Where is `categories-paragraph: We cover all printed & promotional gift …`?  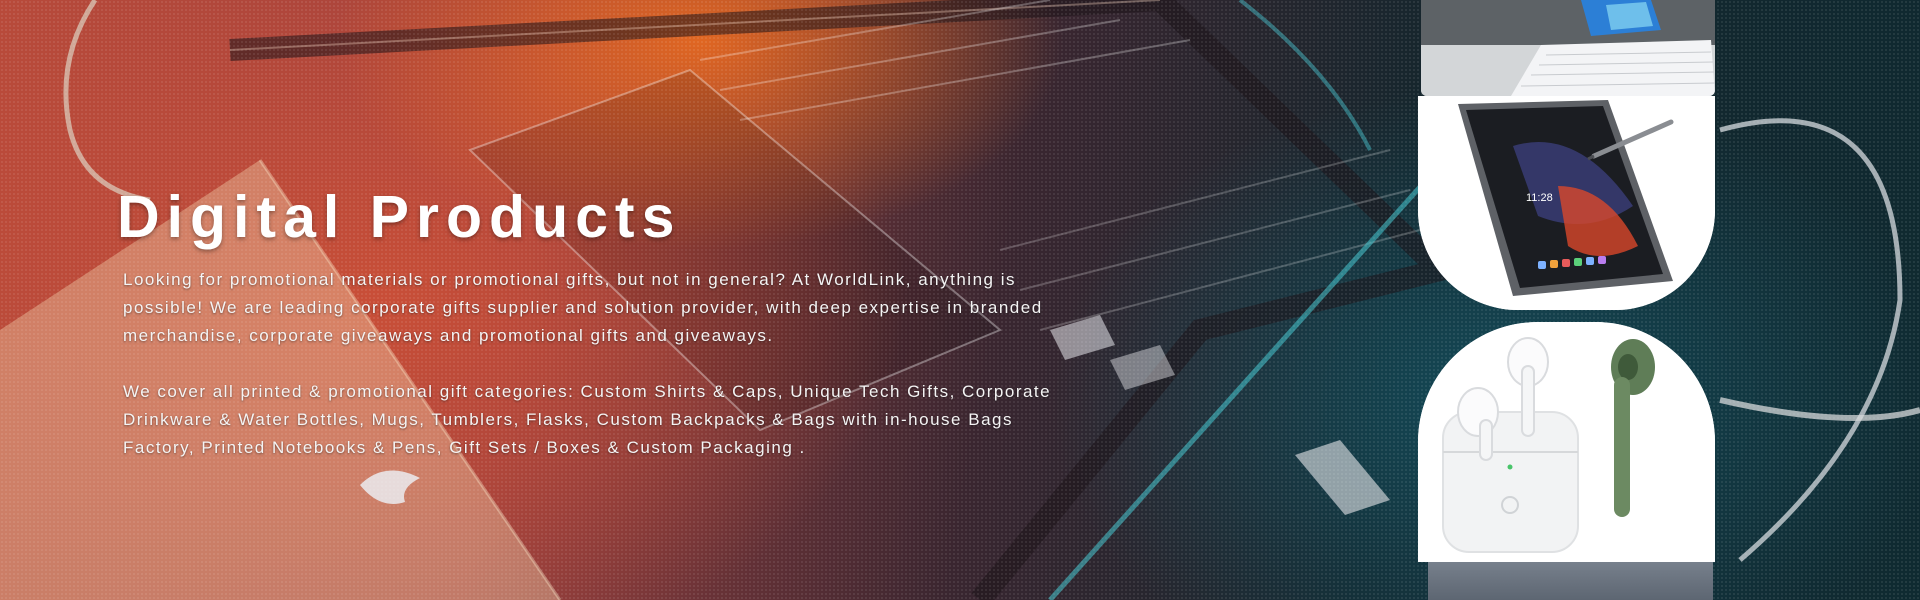
categories-paragraph: We cover all printed & promotional gift … is located at coordinates (587, 419).